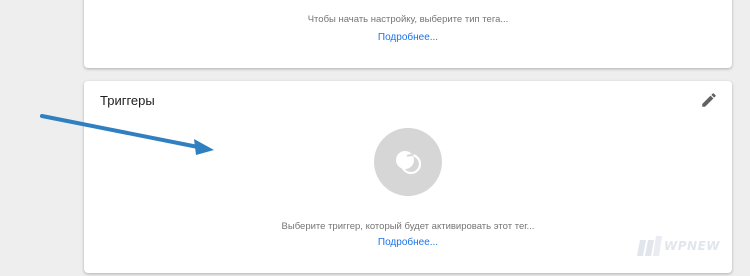 This screenshot has width=750, height=276. Describe the element at coordinates (649, 246) in the screenshot. I see `wpnew-logo-icon` at that location.